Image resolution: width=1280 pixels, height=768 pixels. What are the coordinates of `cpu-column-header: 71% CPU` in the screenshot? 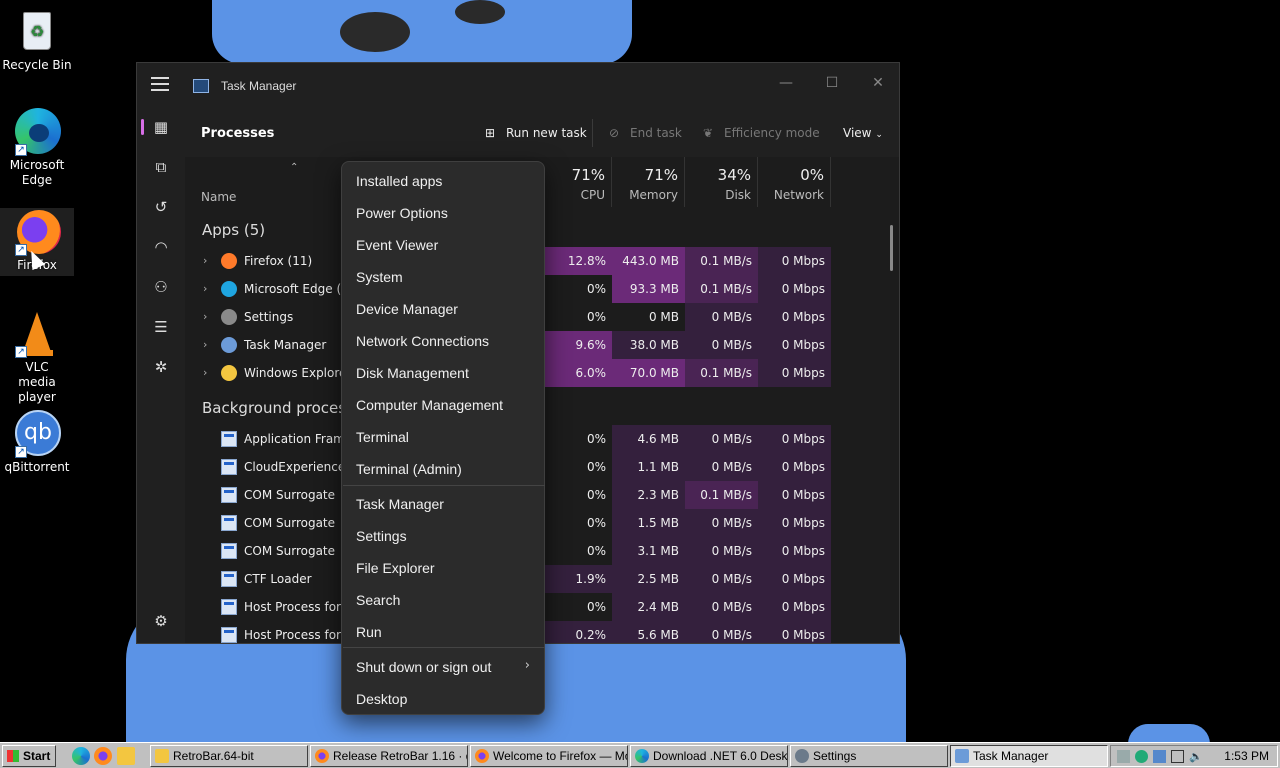 It's located at (576, 182).